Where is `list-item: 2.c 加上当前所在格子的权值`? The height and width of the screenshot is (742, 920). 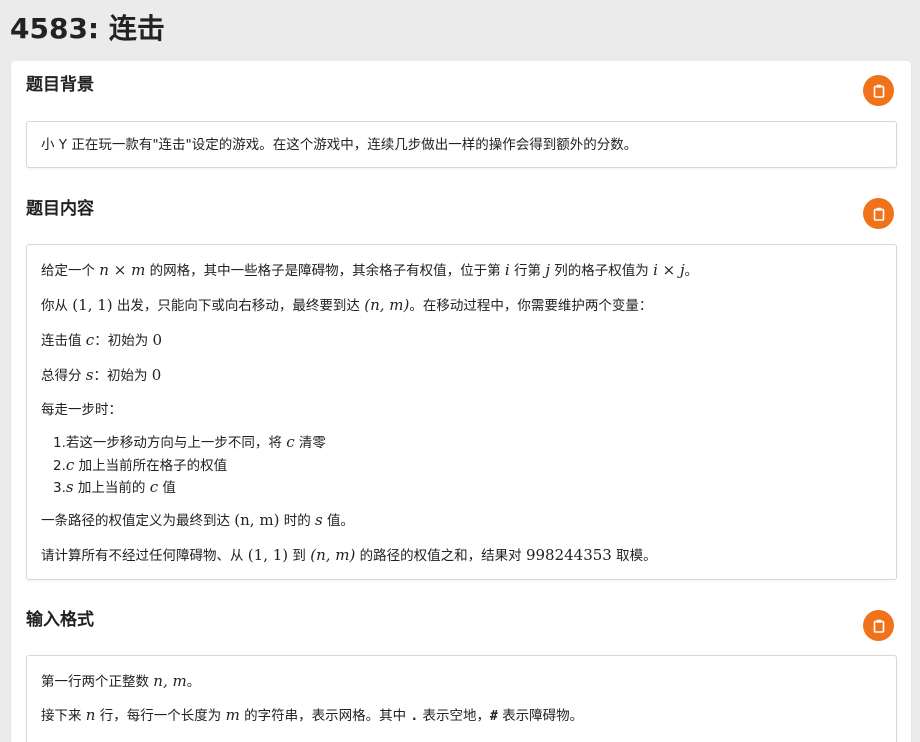
list-item: 2.c 加上当前所在格子的权值 is located at coordinates (140, 464).